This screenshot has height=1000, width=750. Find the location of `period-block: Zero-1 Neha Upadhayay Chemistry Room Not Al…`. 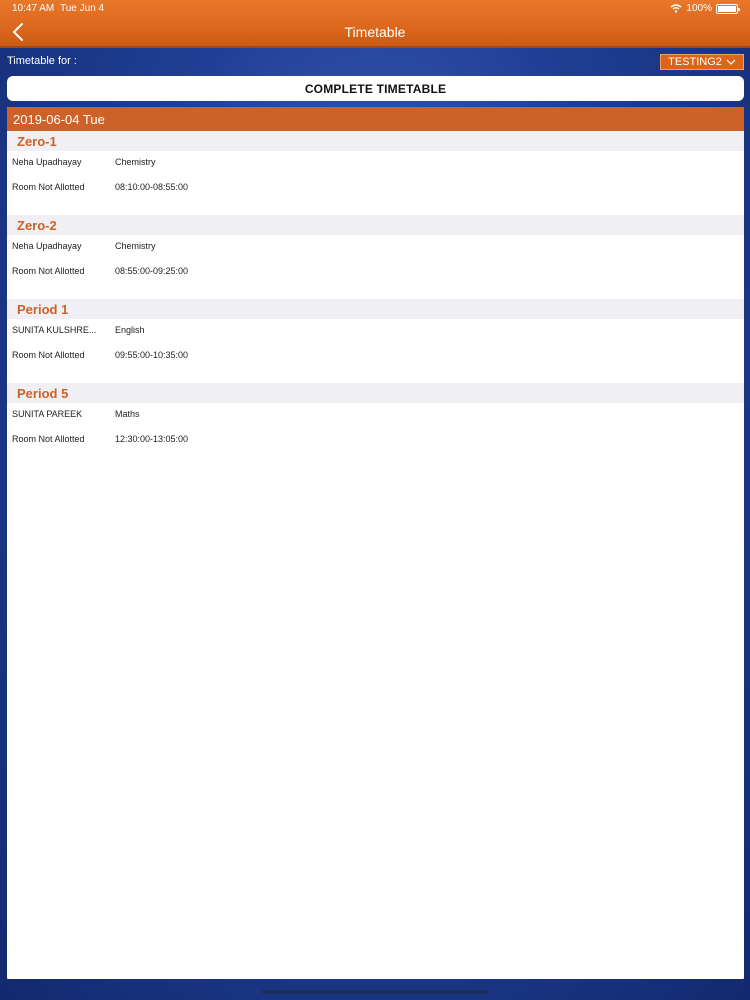

period-block: Zero-1 Neha Upadhayay Chemistry Room Not Al… is located at coordinates (375, 173).